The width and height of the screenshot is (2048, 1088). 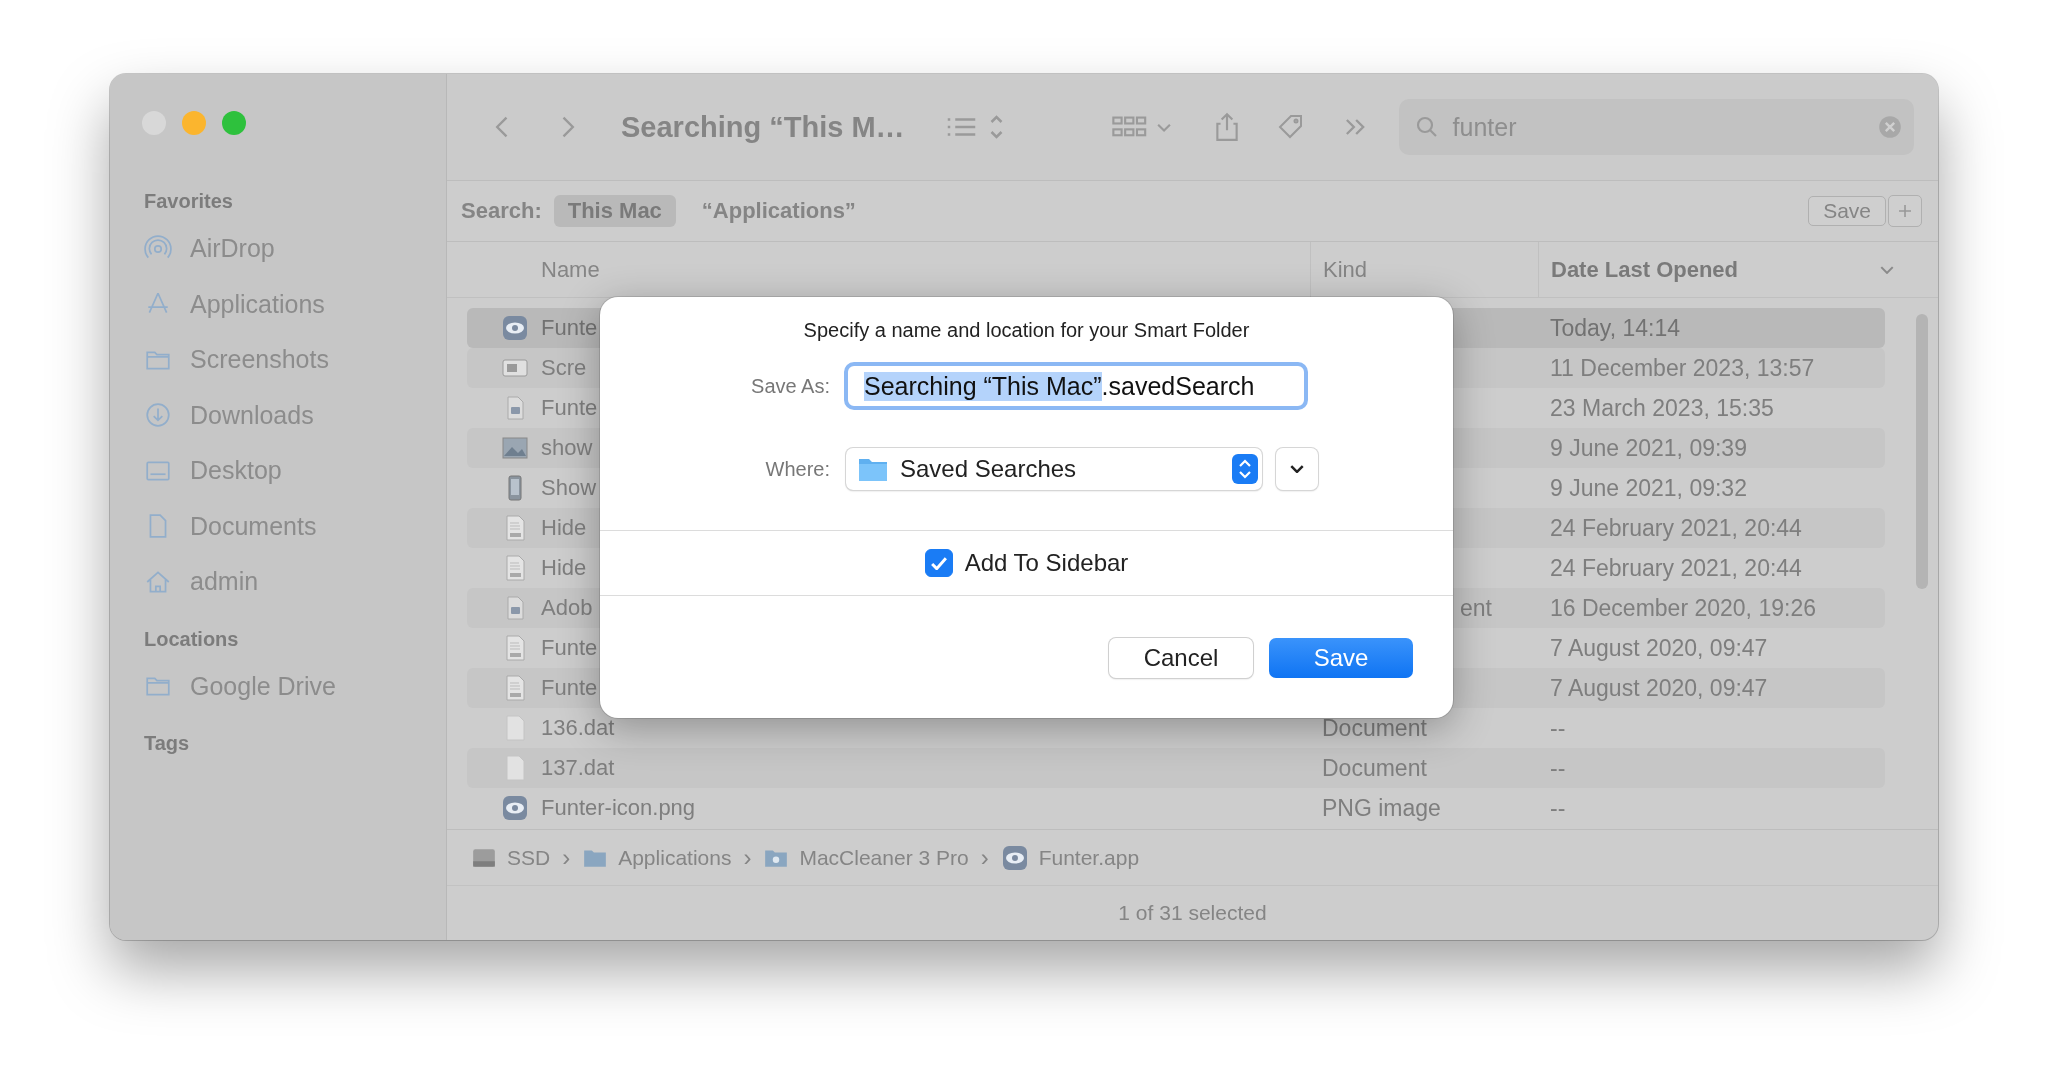 I want to click on where-label: Where:, so click(x=797, y=469).